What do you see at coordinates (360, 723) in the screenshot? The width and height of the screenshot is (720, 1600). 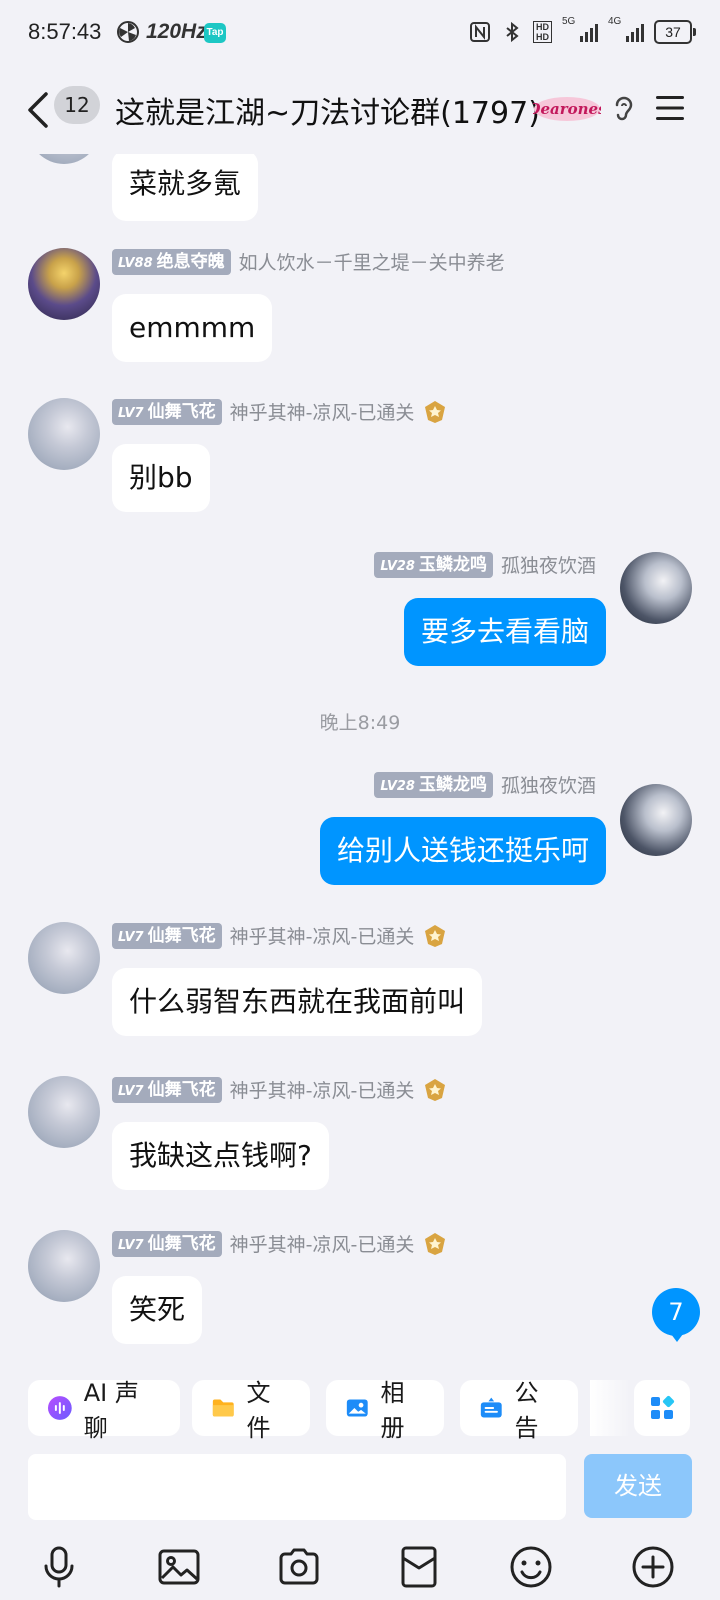 I see `timestamp: 晚上8:49` at bounding box center [360, 723].